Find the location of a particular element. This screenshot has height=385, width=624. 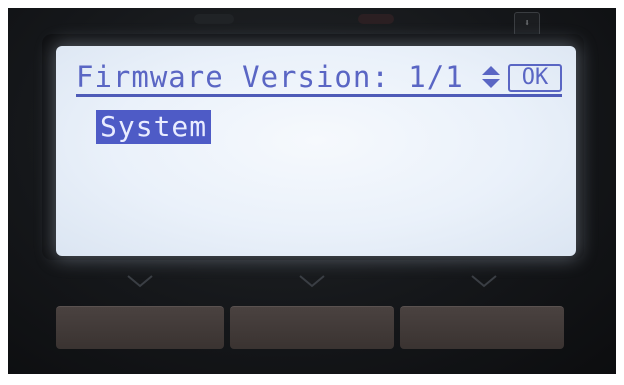

lcd-header: Firmware Version: 1/1 OK is located at coordinates (319, 78).